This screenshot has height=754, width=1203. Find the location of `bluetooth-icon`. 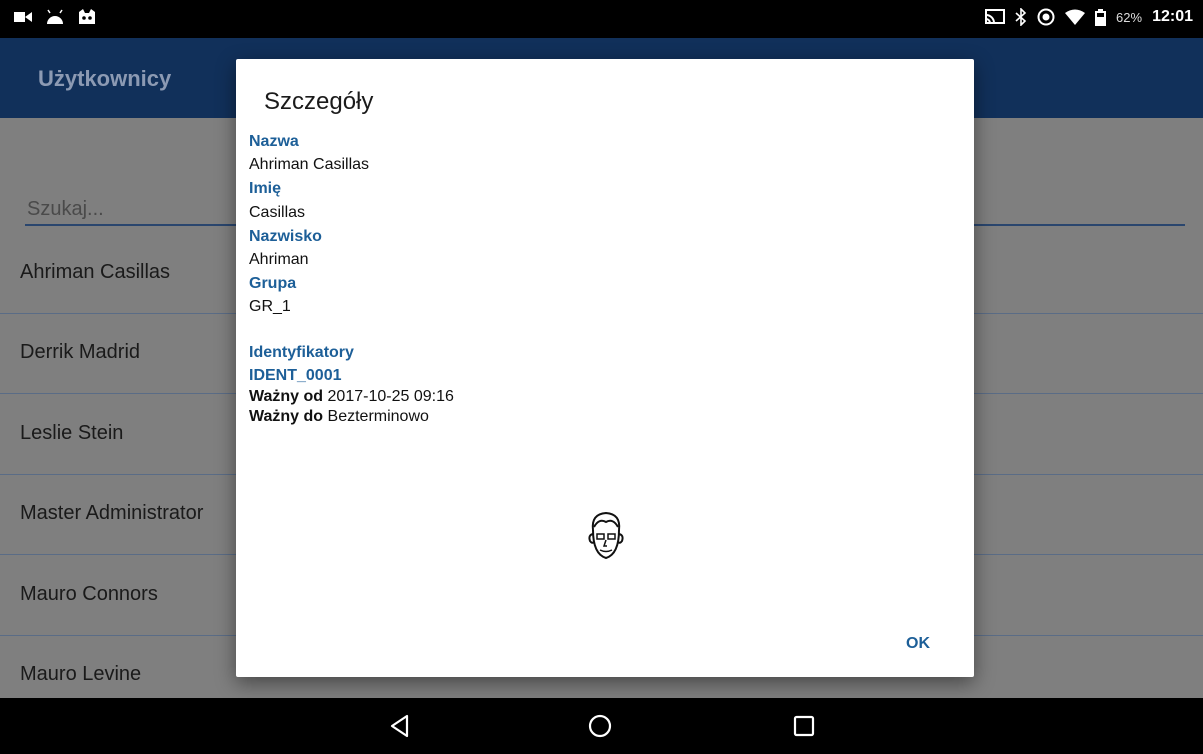

bluetooth-icon is located at coordinates (1021, 17).